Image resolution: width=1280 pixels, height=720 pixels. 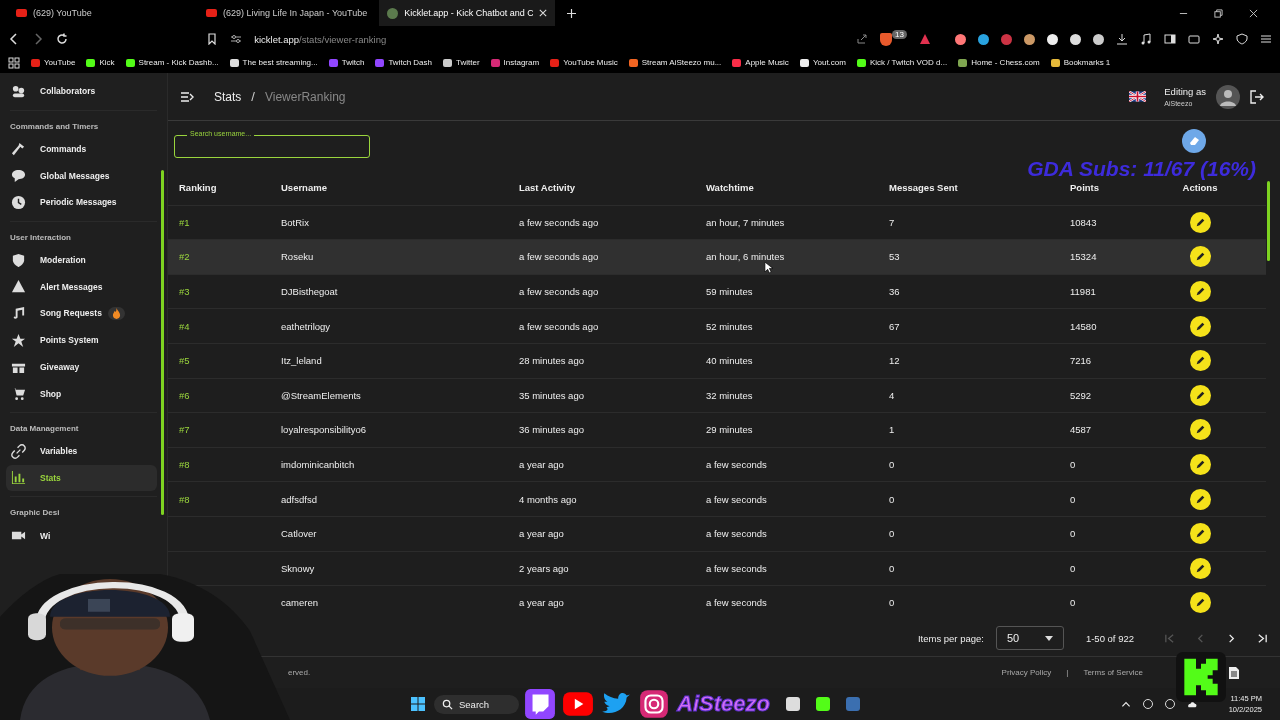 What do you see at coordinates (1234, 672) in the screenshot?
I see `document-icon` at bounding box center [1234, 672].